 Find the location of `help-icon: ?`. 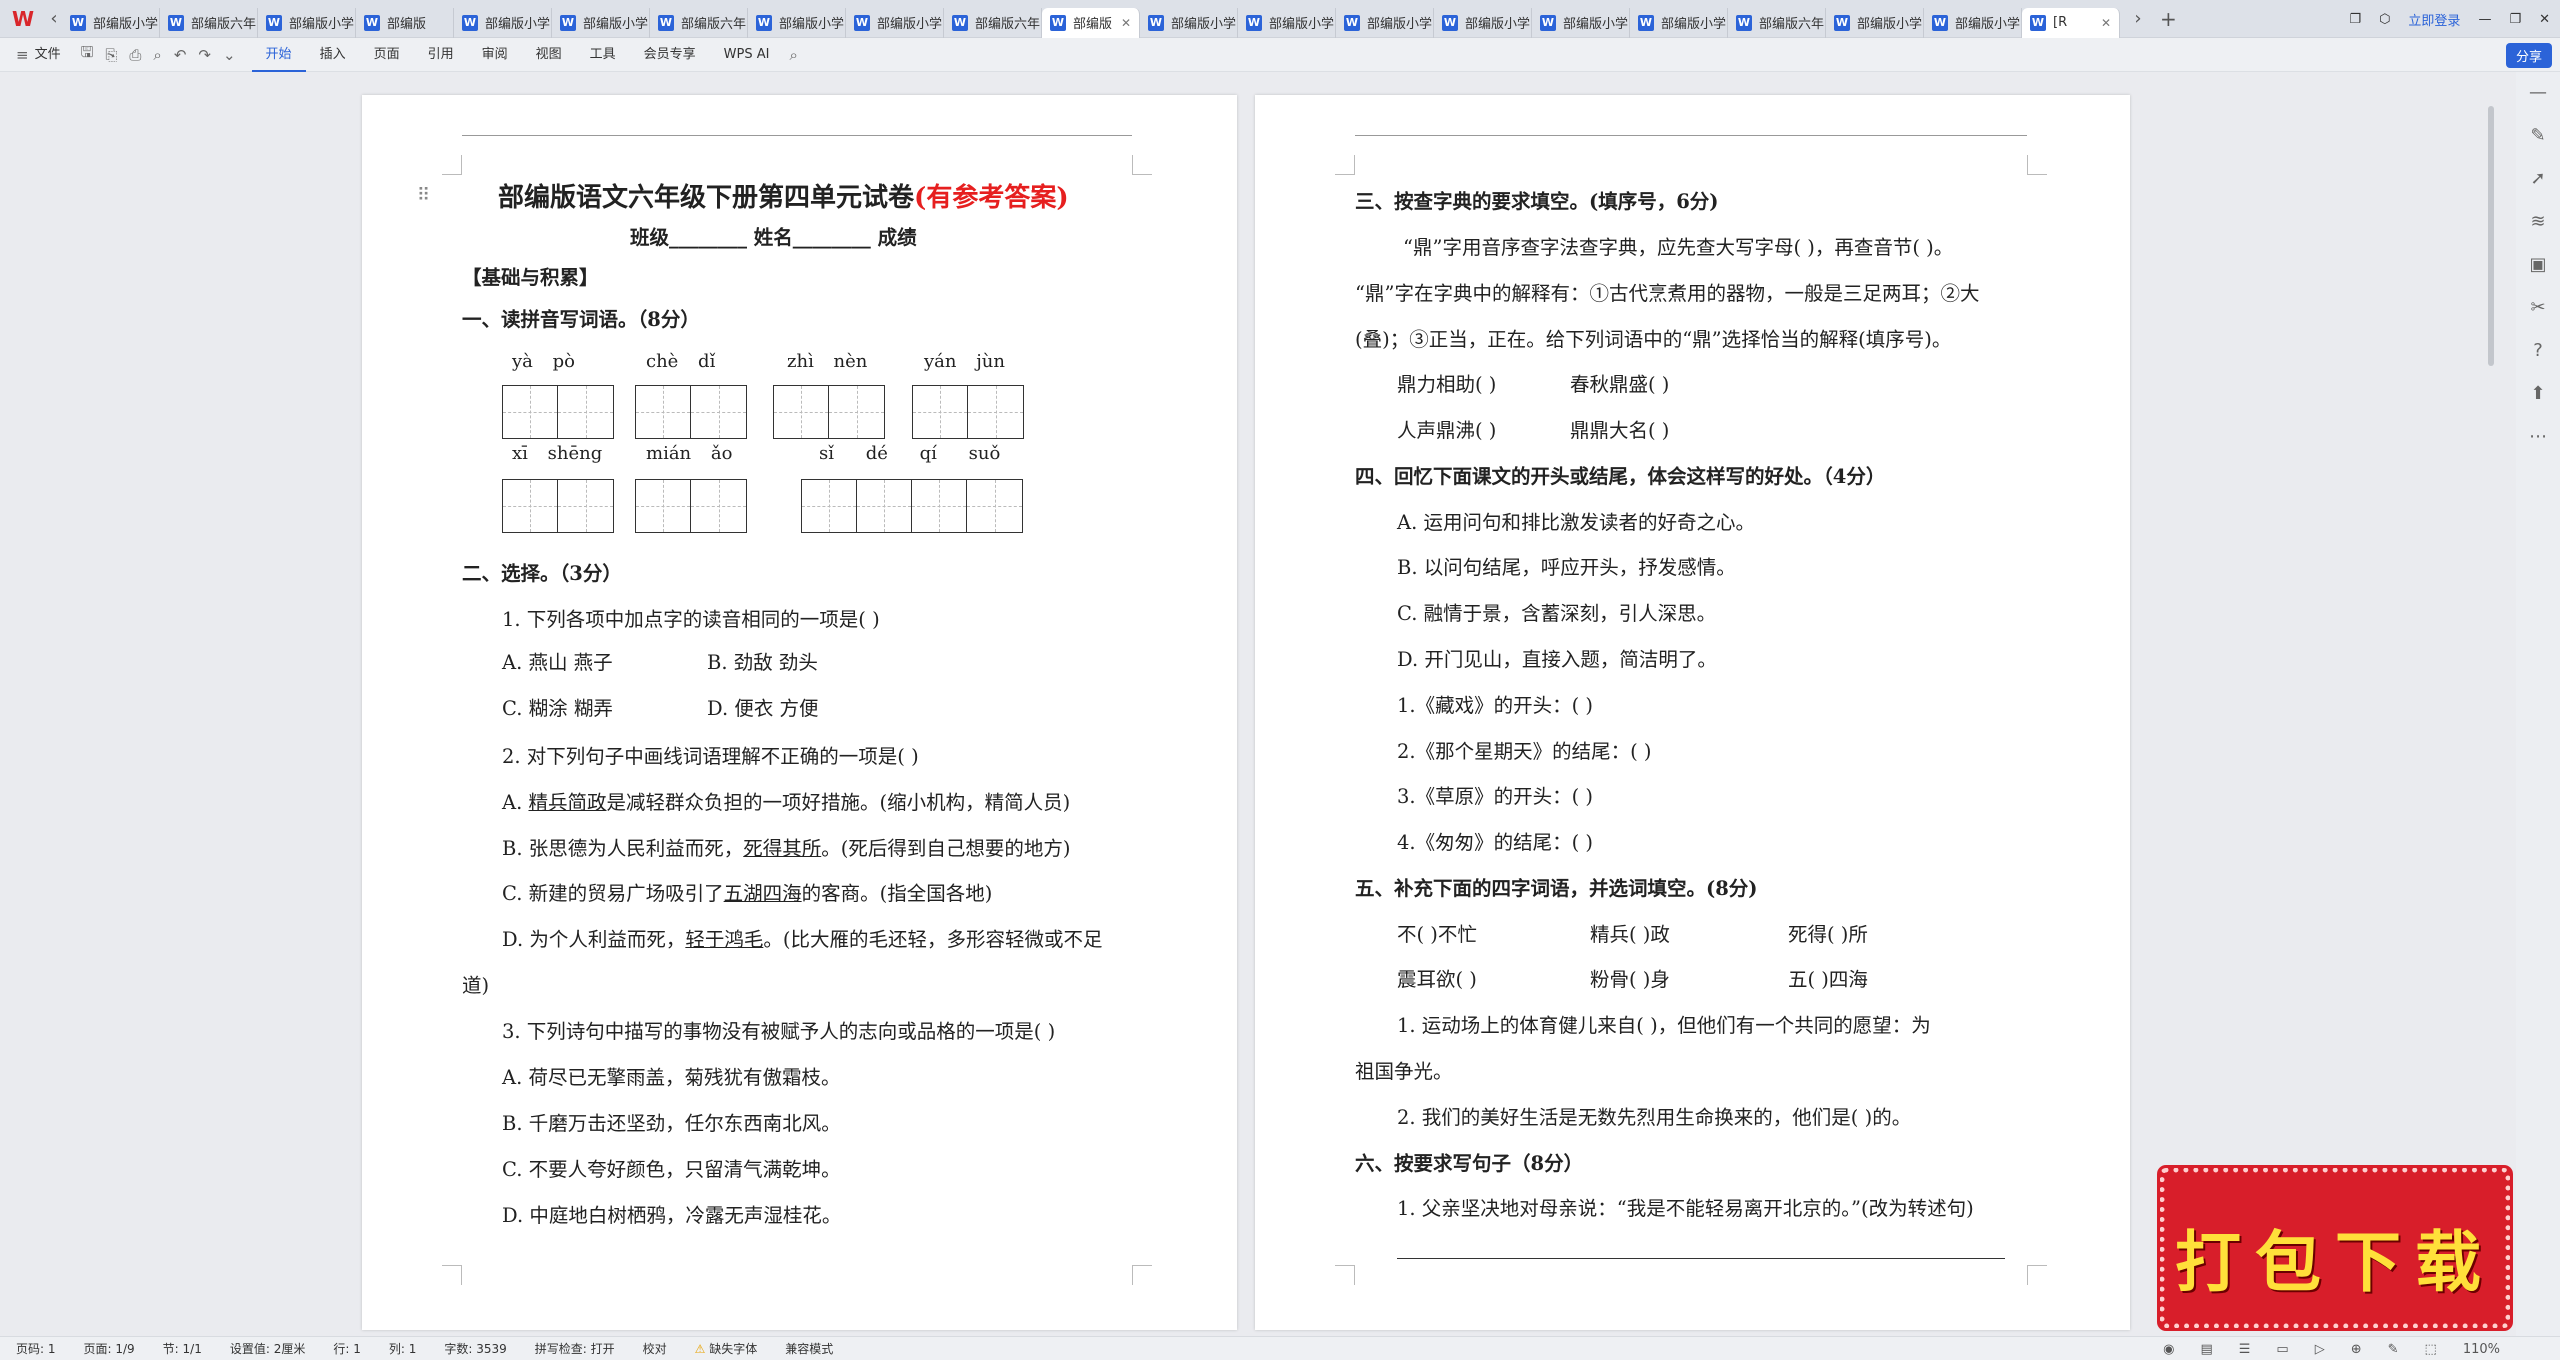

help-icon: ? is located at coordinates (2538, 350).